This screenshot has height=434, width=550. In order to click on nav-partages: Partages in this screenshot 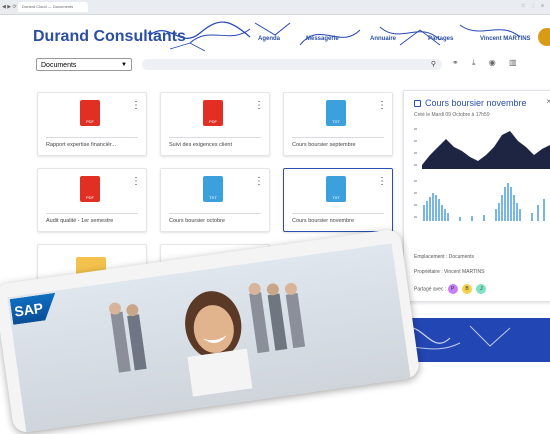, I will do `click(440, 39)`.